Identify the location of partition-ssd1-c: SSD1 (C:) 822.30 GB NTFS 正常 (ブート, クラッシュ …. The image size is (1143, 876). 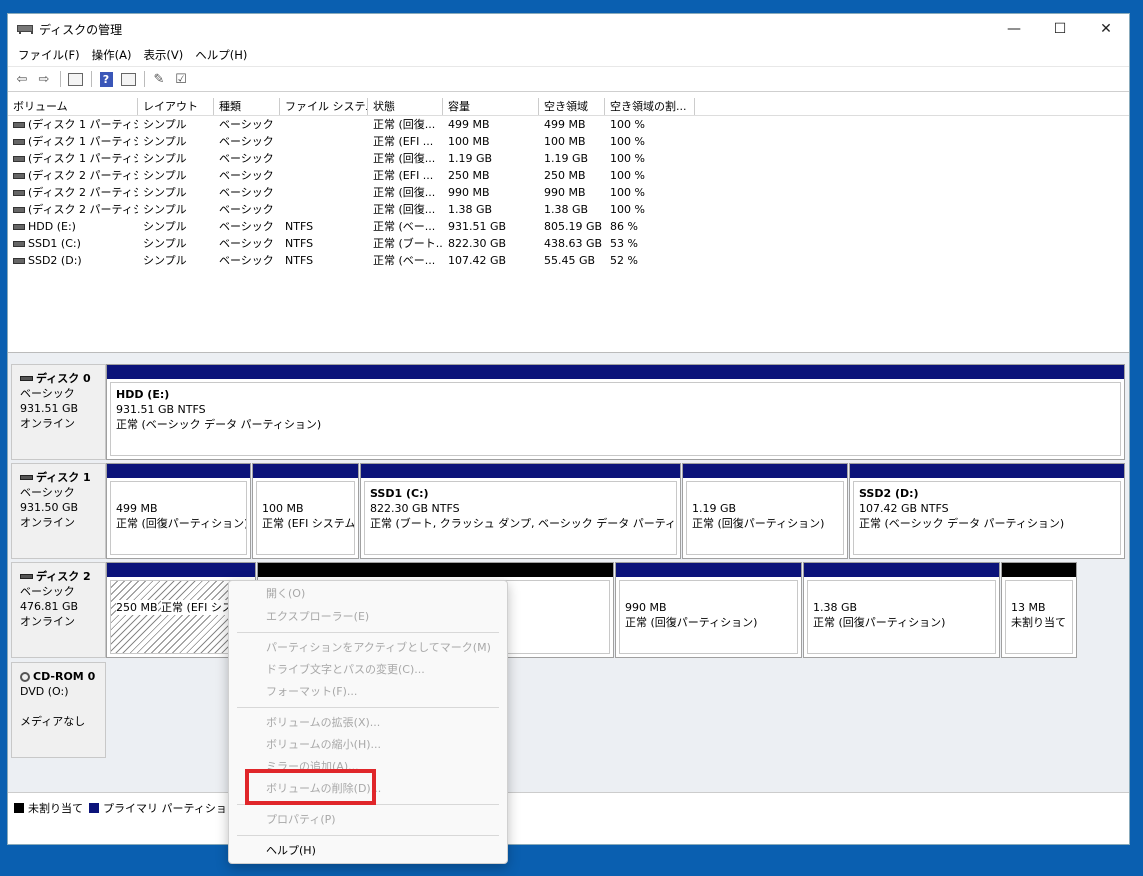
(520, 511).